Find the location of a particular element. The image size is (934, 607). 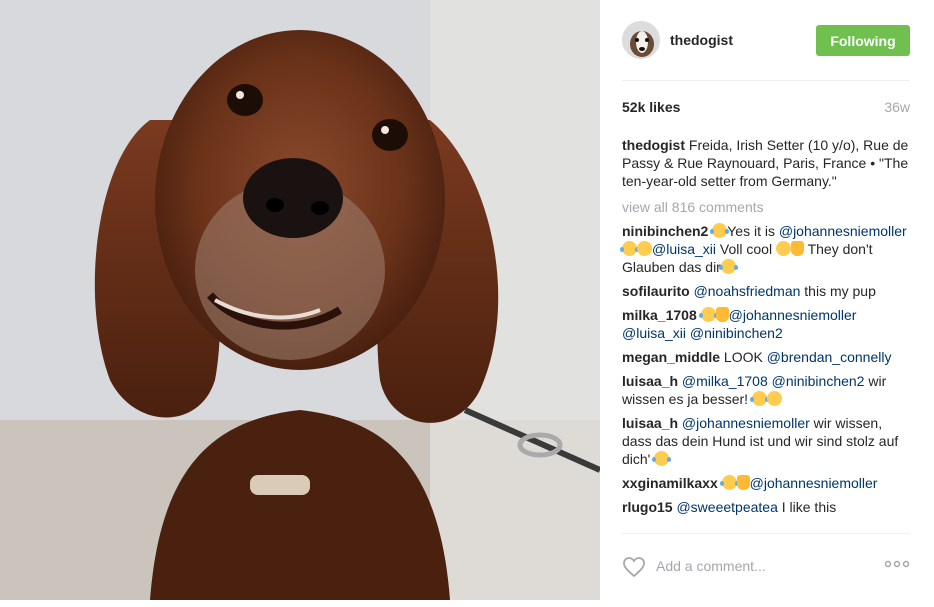

add-comment-input is located at coordinates (761, 566).